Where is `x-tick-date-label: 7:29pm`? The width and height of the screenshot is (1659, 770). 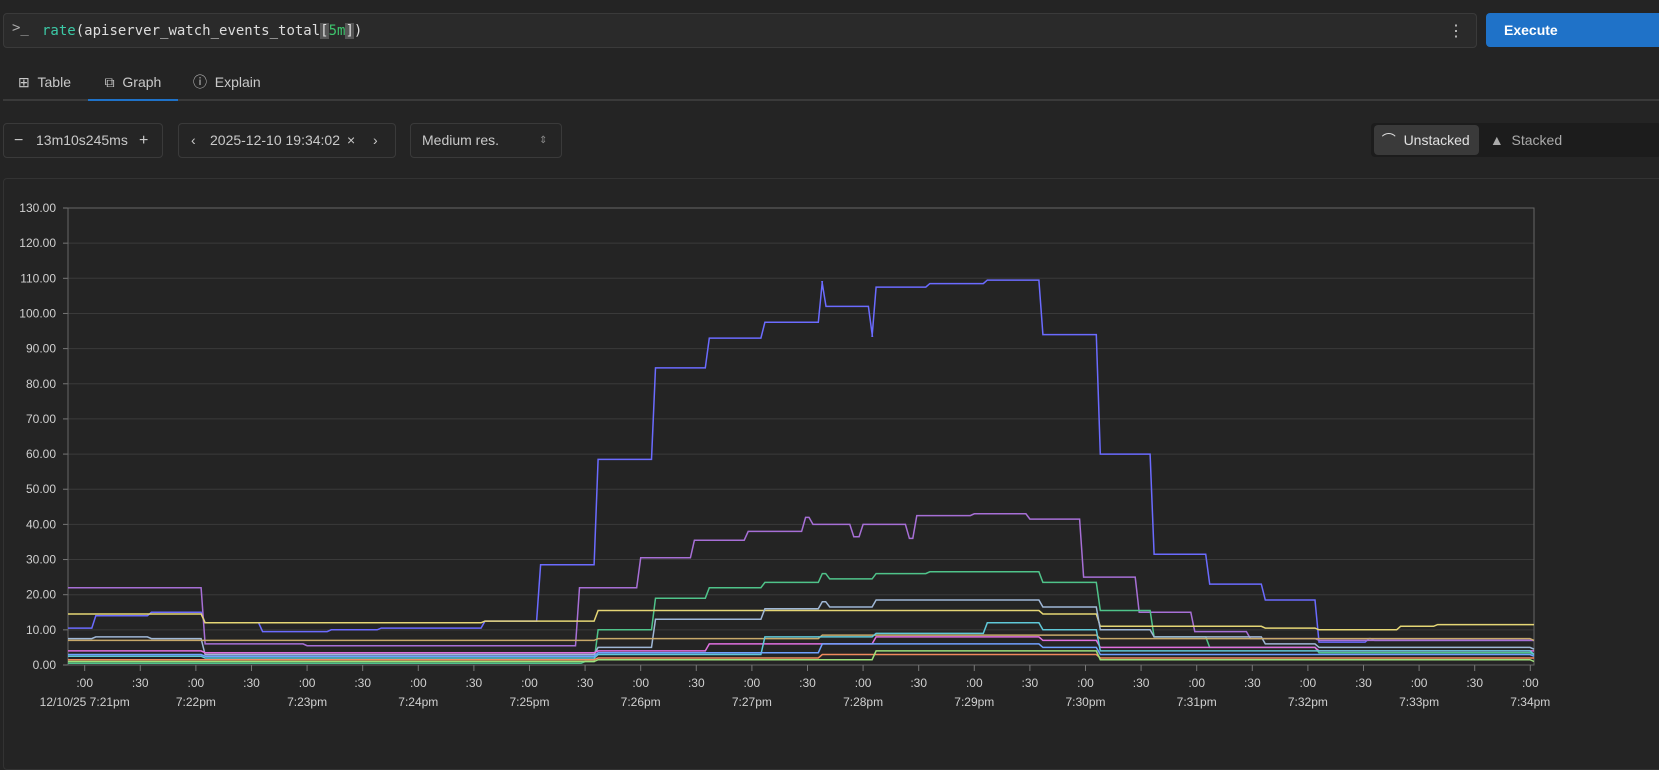
x-tick-date-label: 7:29pm is located at coordinates (974, 702).